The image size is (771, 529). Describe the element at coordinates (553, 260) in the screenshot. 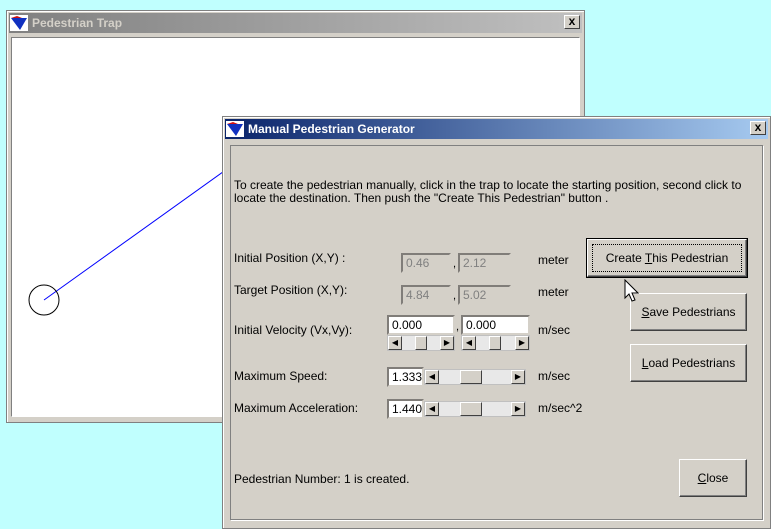

I see `initial-position-unit: meter` at that location.